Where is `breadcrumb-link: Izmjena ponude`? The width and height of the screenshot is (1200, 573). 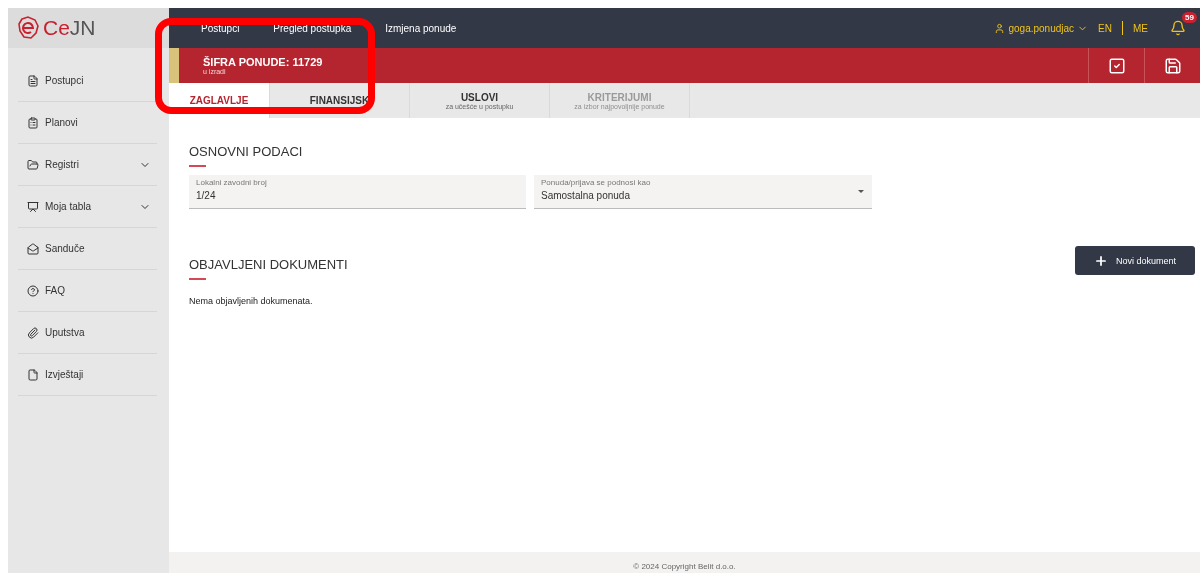
breadcrumb-link: Izmjena ponude is located at coordinates (421, 28).